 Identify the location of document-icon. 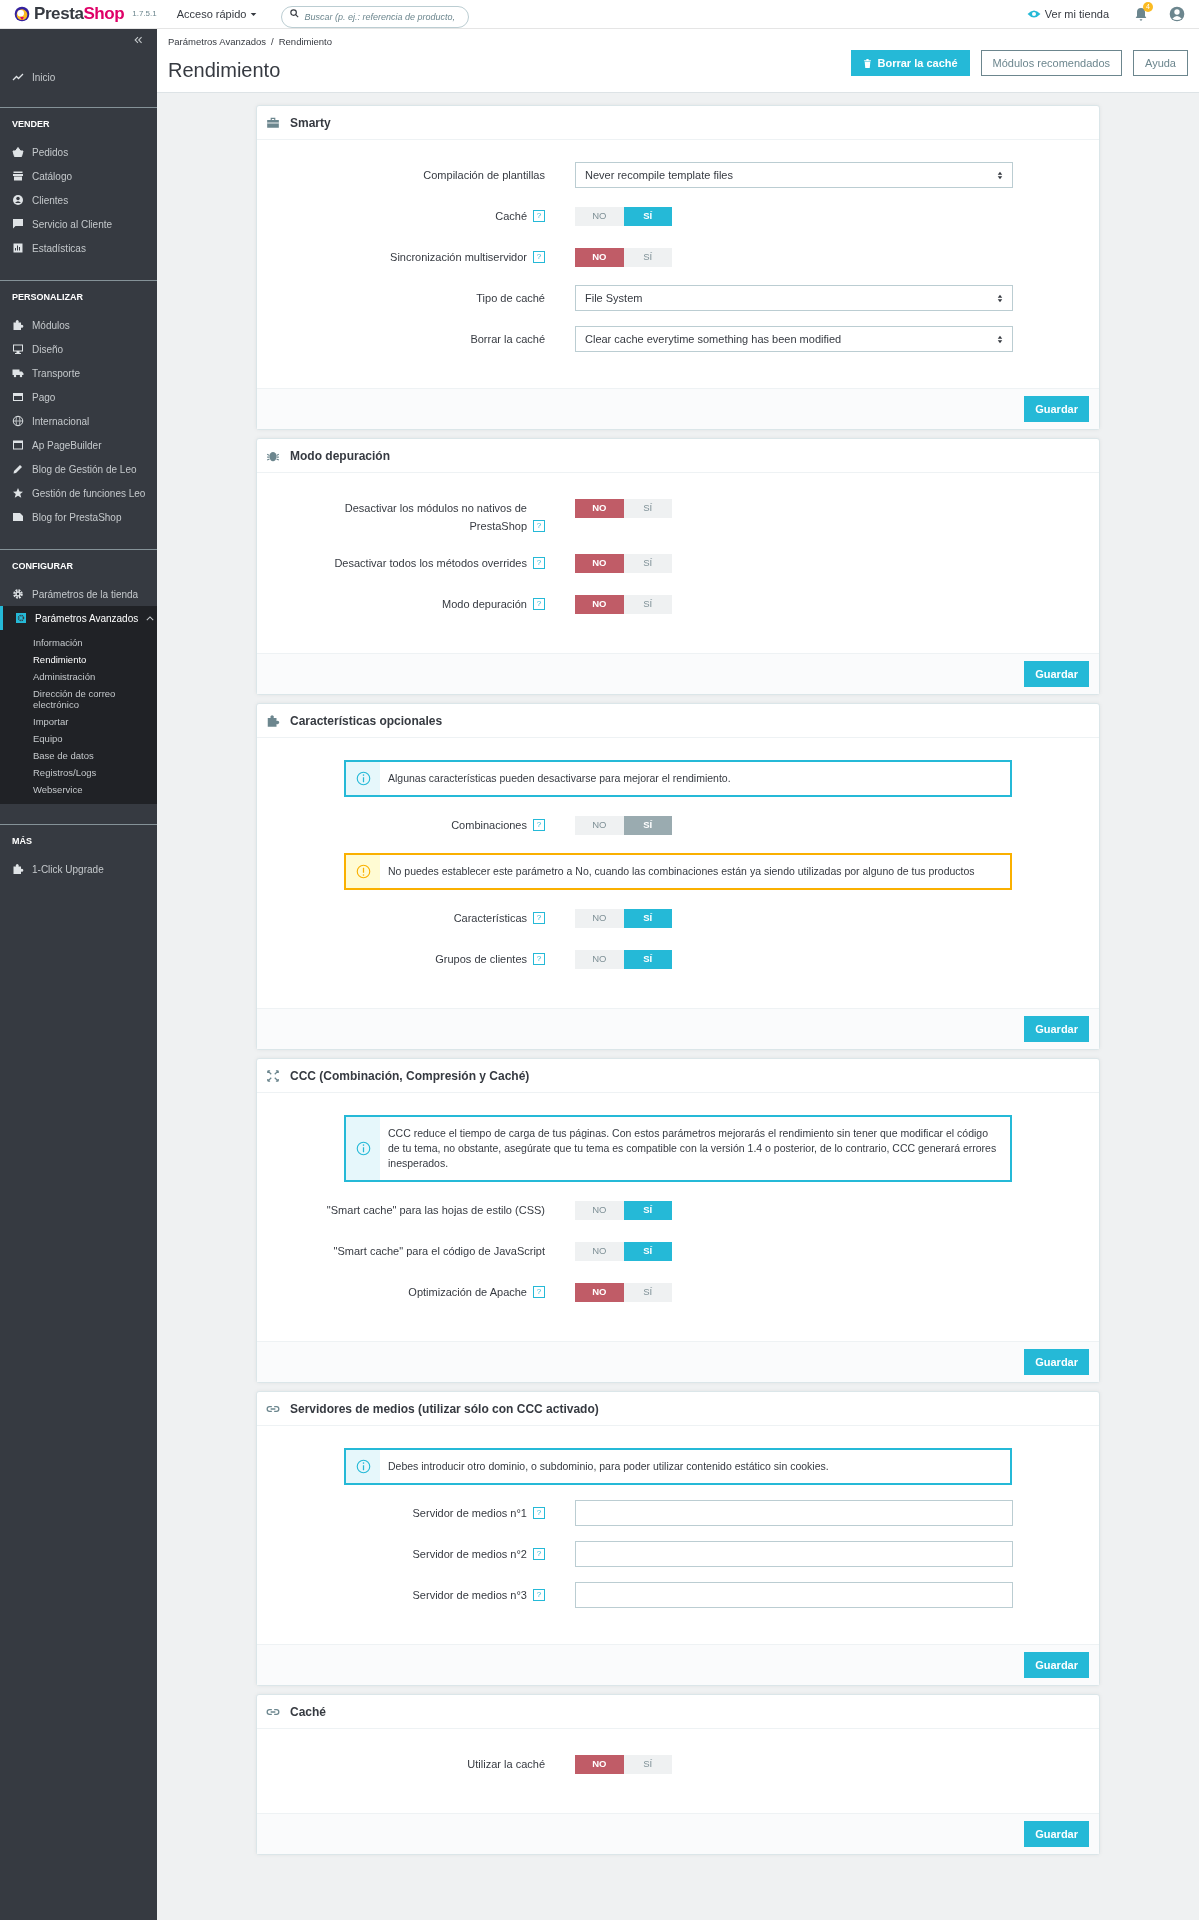
(18, 517).